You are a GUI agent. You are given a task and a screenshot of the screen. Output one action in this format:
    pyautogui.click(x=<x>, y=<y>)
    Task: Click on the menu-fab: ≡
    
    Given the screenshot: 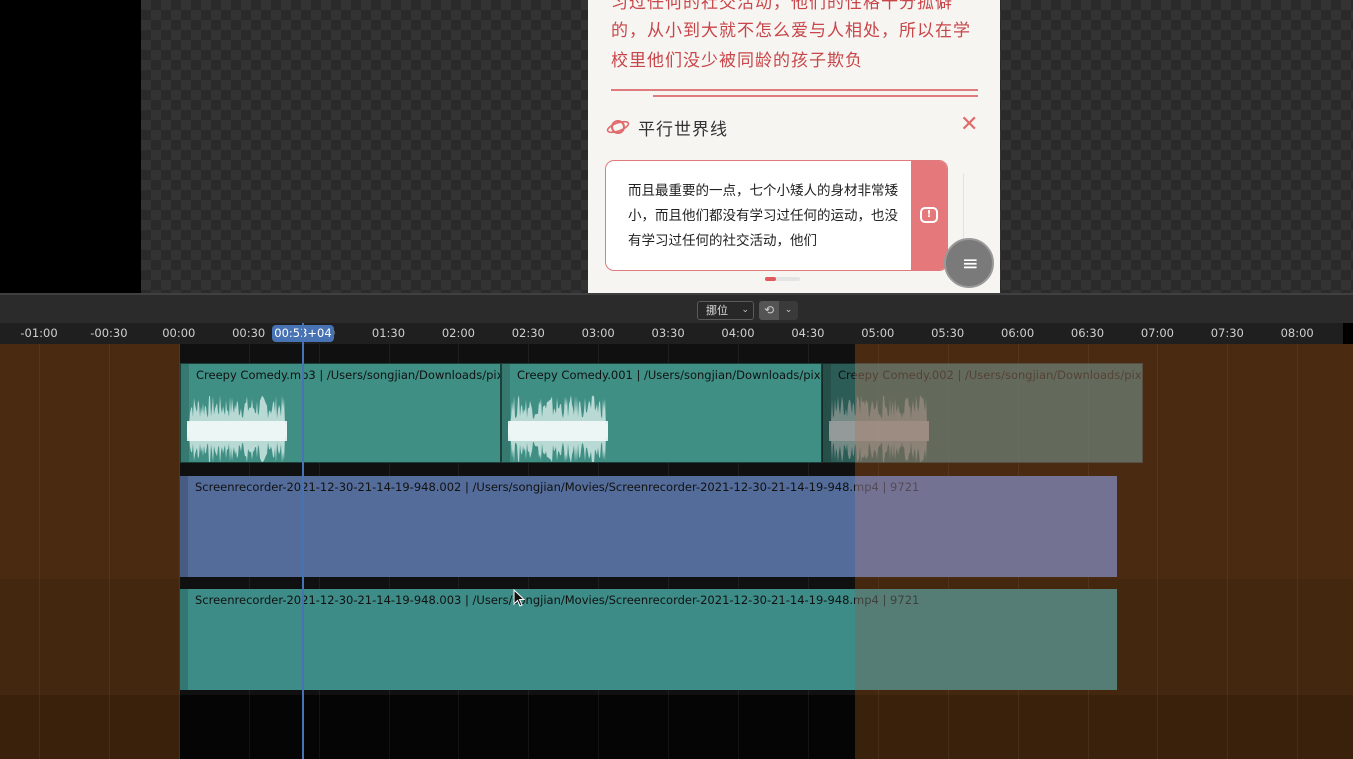 What is the action you would take?
    pyautogui.click(x=969, y=263)
    